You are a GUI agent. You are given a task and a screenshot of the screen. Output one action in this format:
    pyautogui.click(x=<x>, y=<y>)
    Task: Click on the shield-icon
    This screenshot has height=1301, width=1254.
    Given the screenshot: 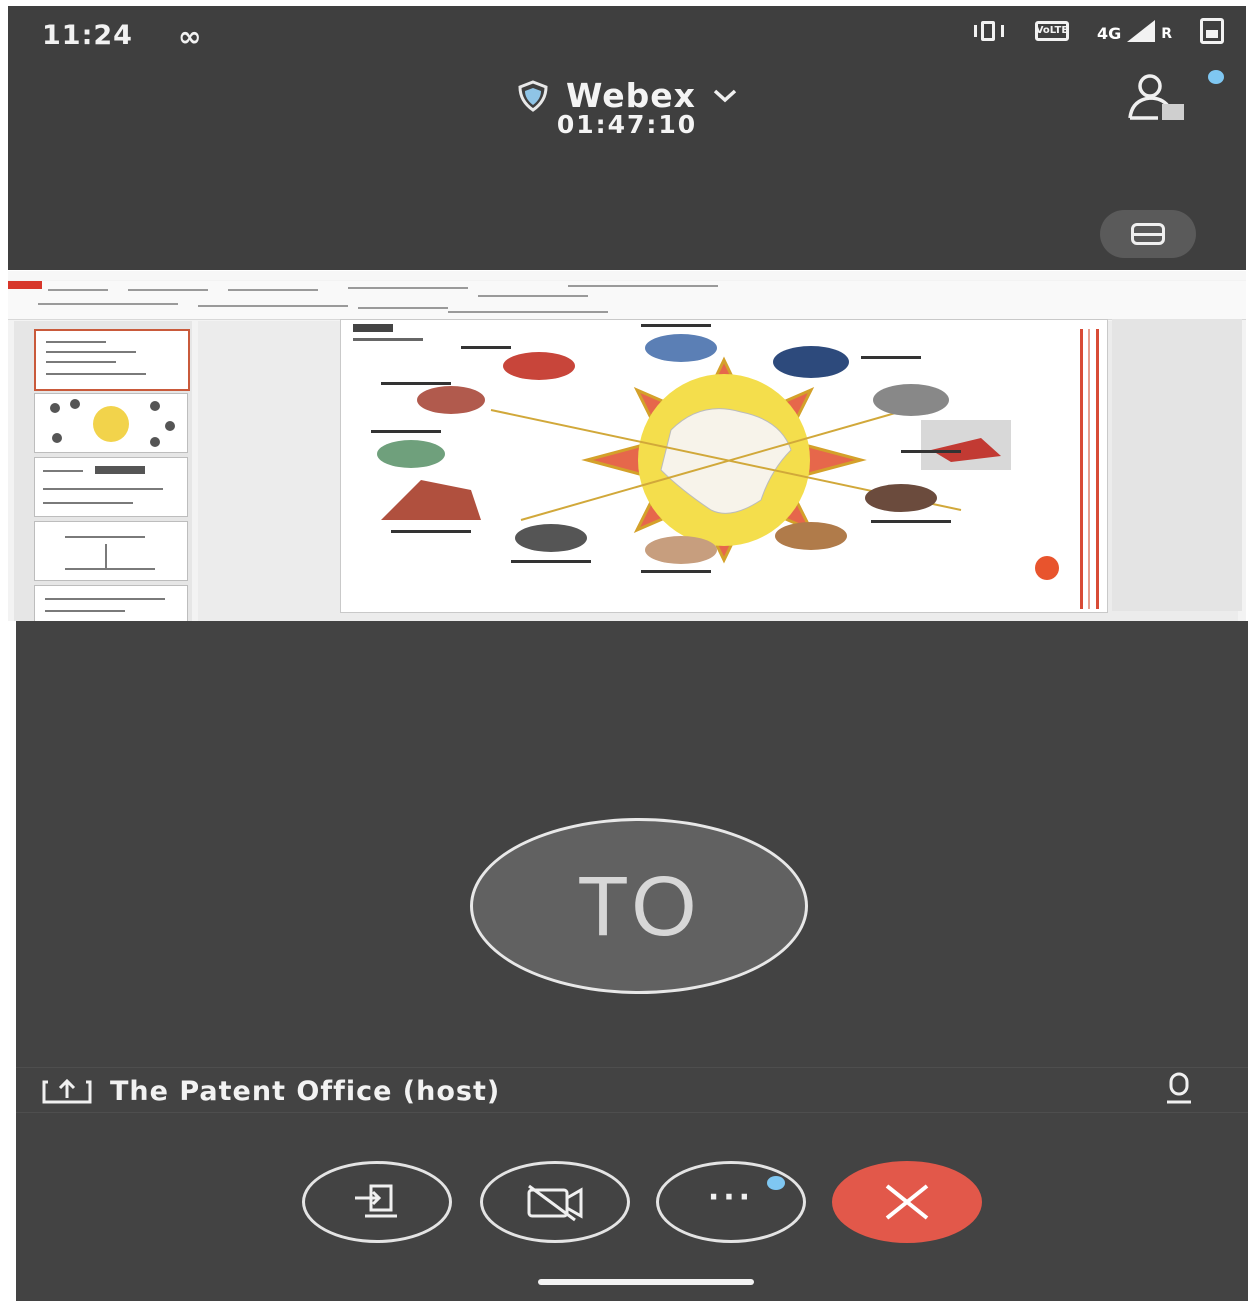 What is the action you would take?
    pyautogui.click(x=533, y=95)
    